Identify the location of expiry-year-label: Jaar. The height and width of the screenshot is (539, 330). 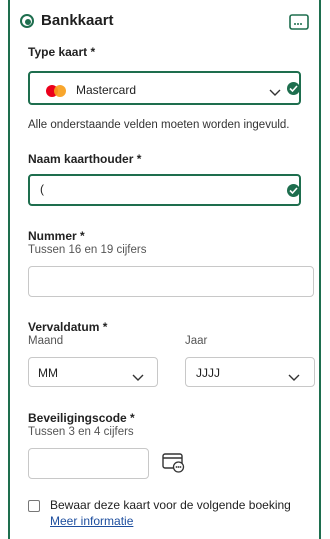
(196, 341).